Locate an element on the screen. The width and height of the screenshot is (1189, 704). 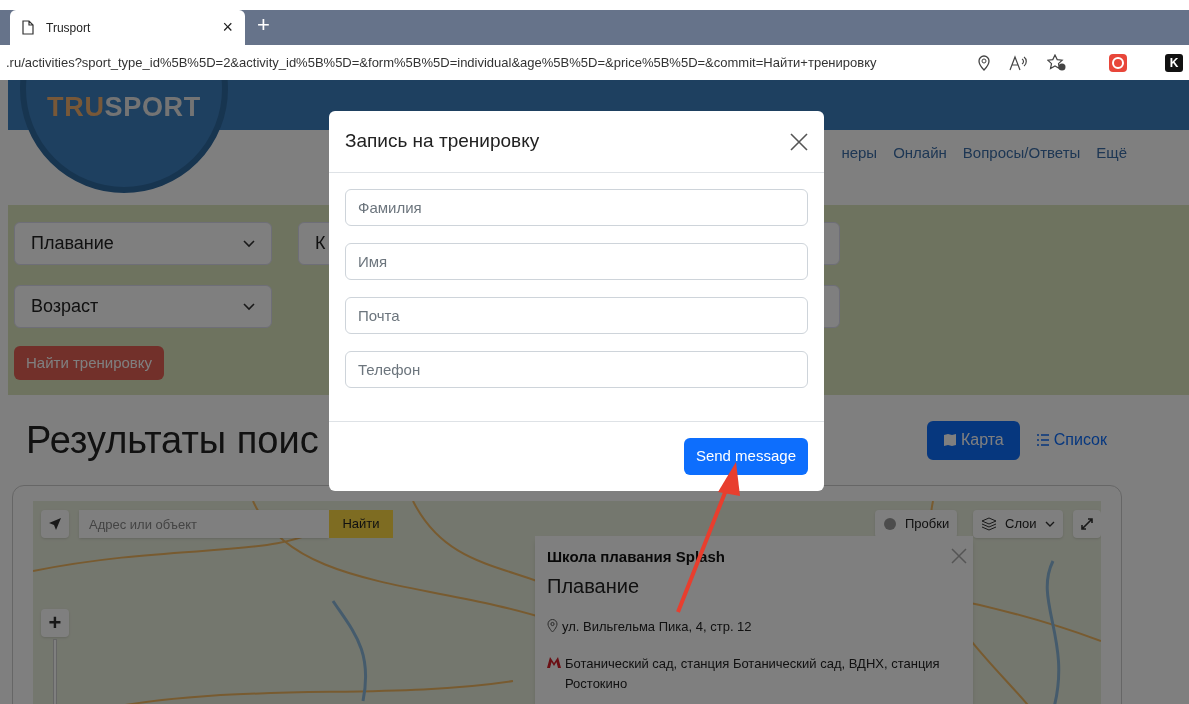
nav-link: неры is located at coordinates (859, 153).